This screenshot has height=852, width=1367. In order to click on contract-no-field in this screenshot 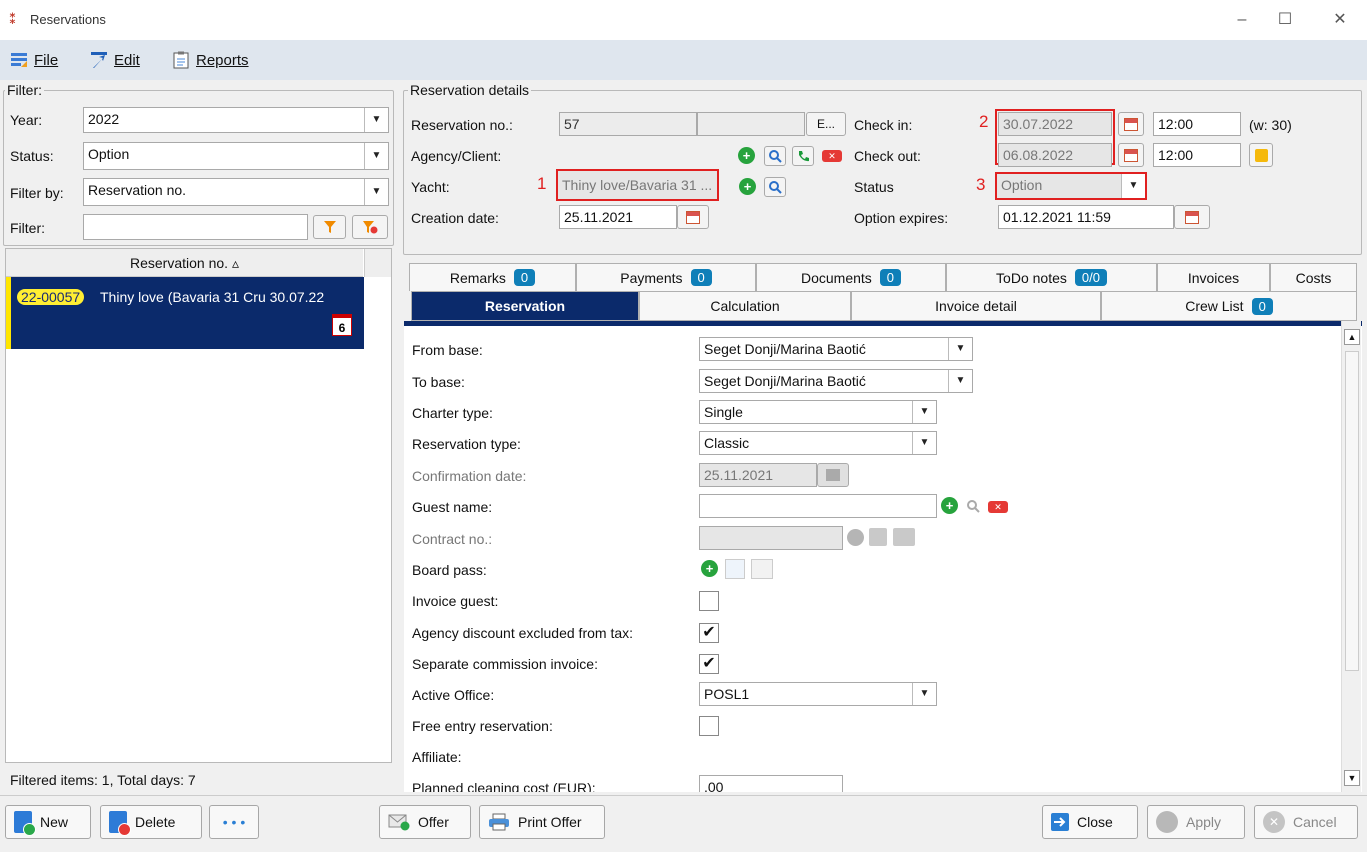, I will do `click(771, 538)`.